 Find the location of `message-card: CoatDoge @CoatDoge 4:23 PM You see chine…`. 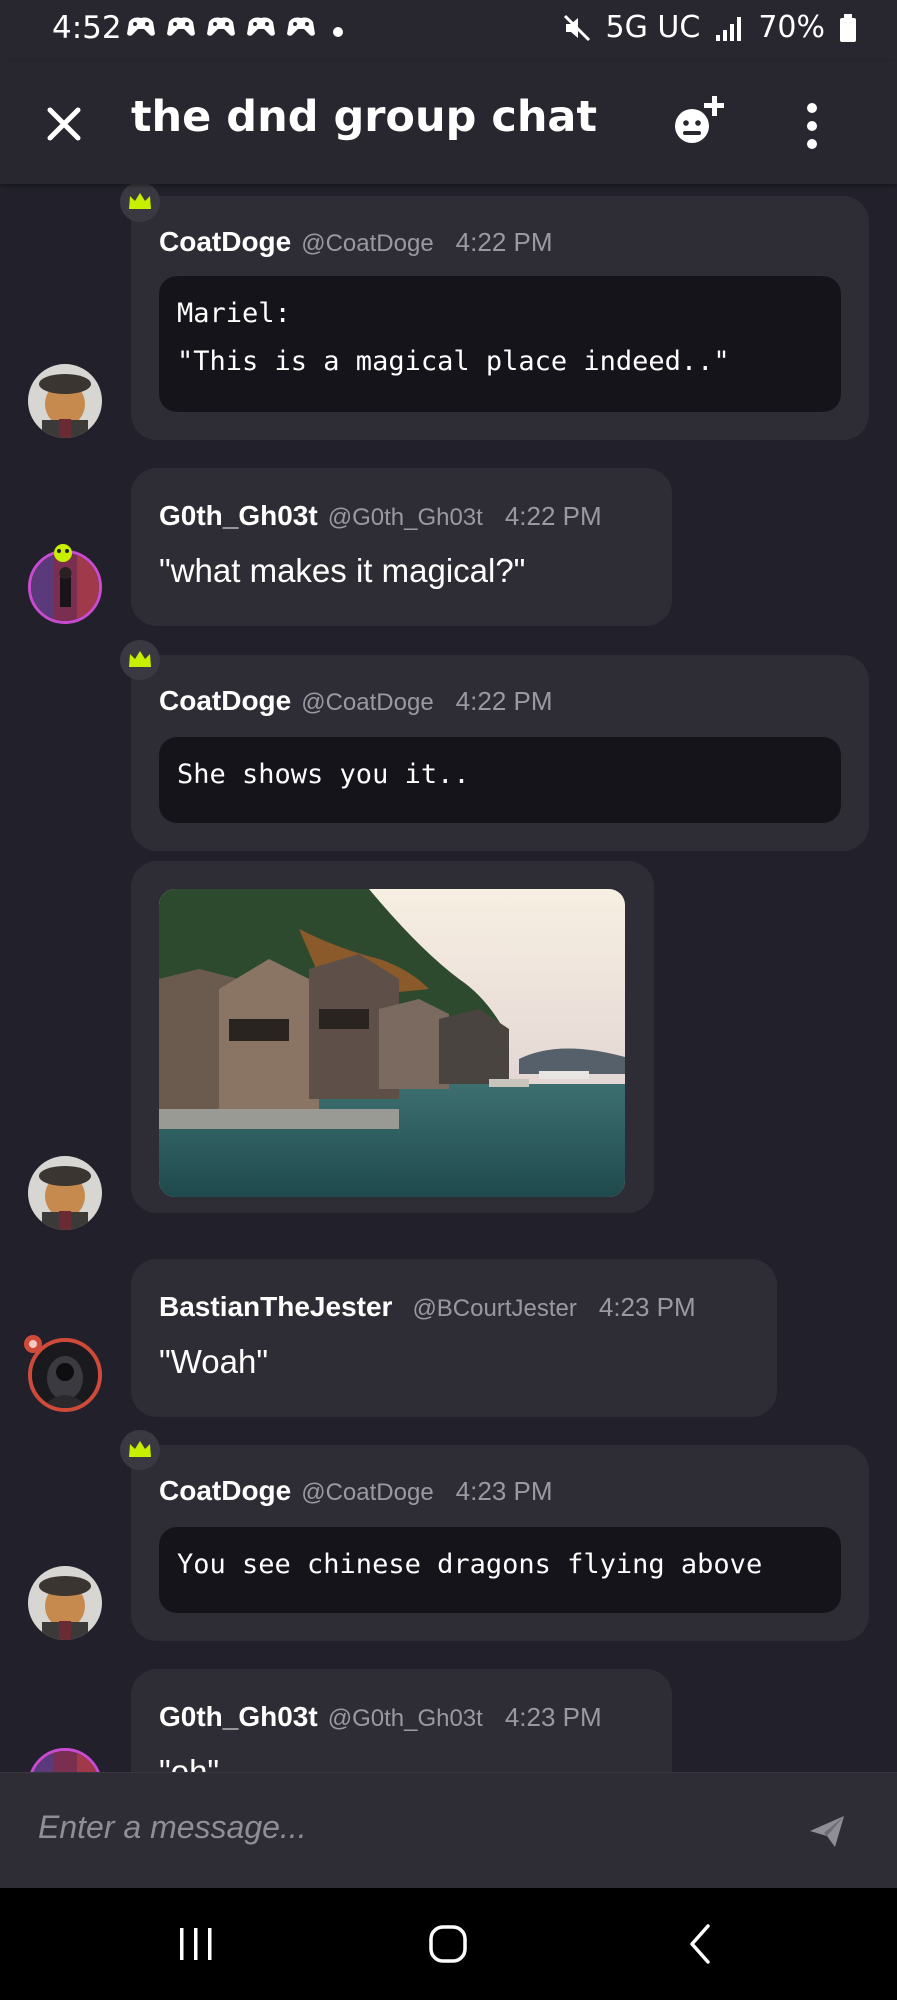

message-card: CoatDoge @CoatDoge 4:23 PM You see chine… is located at coordinates (500, 1543).